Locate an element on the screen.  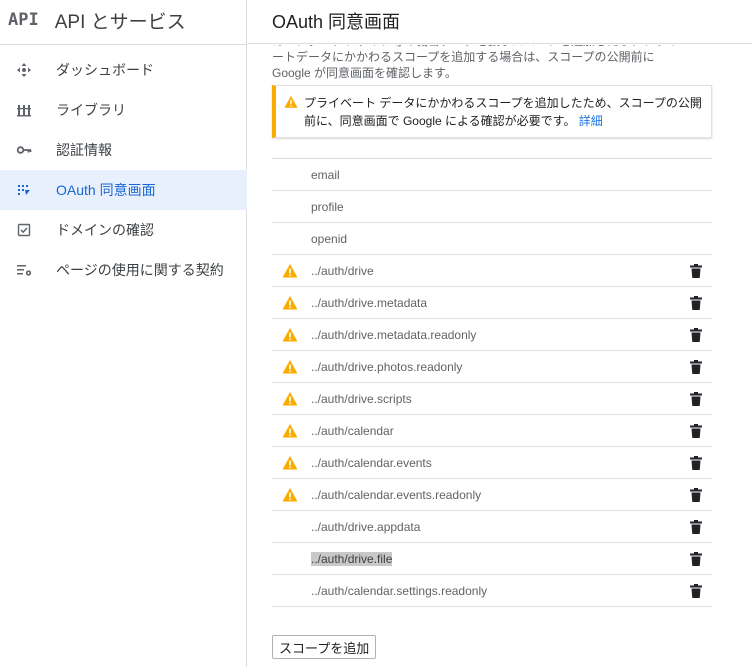
sidebar-item-domain-verification: ドメインの確認 is located at coordinates (123, 230).